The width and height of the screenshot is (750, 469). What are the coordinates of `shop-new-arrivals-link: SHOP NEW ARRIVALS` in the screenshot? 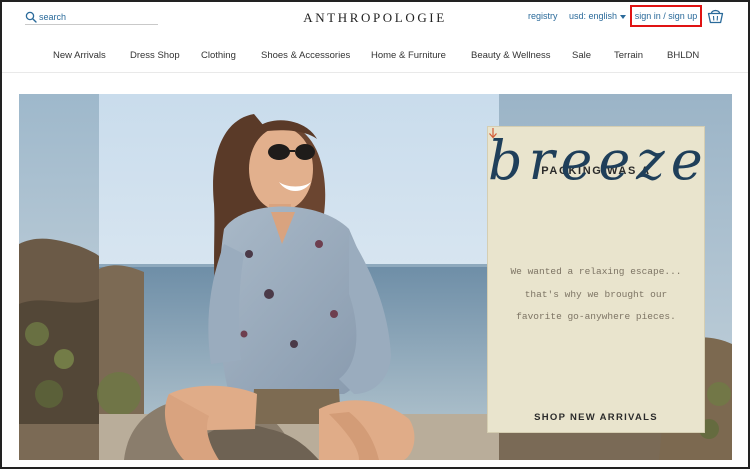 It's located at (596, 417).